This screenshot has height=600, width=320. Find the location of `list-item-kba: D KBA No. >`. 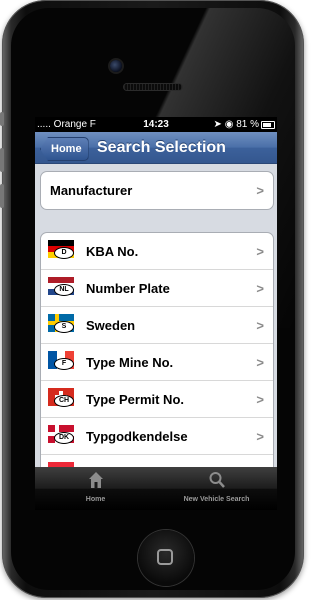

list-item-kba: D KBA No. > is located at coordinates (157, 251).